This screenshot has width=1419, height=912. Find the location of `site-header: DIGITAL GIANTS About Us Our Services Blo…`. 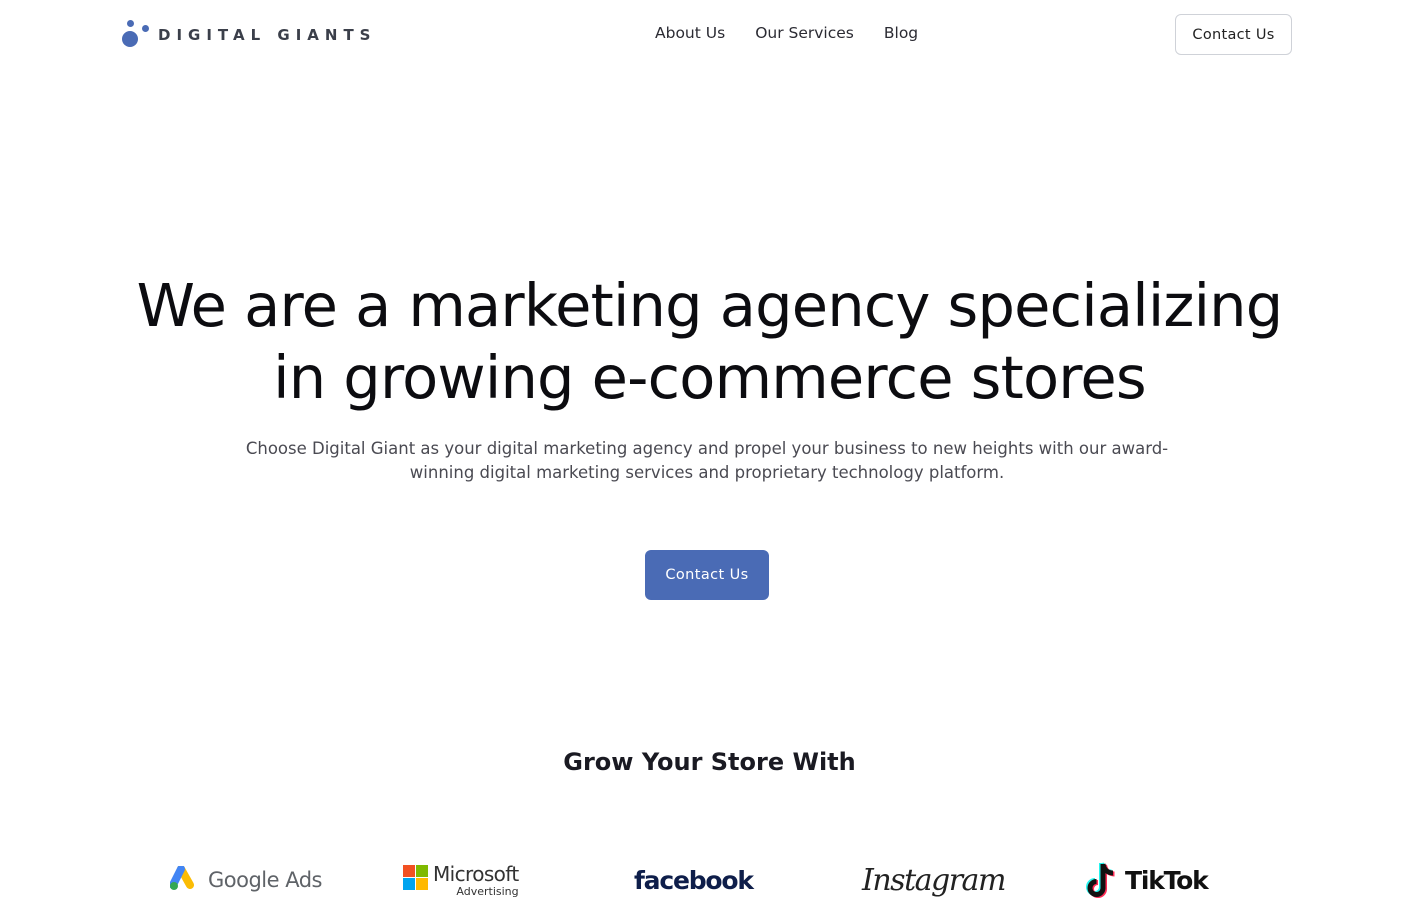

site-header: DIGITAL GIANTS About Us Our Services Blo… is located at coordinates (709, 35).